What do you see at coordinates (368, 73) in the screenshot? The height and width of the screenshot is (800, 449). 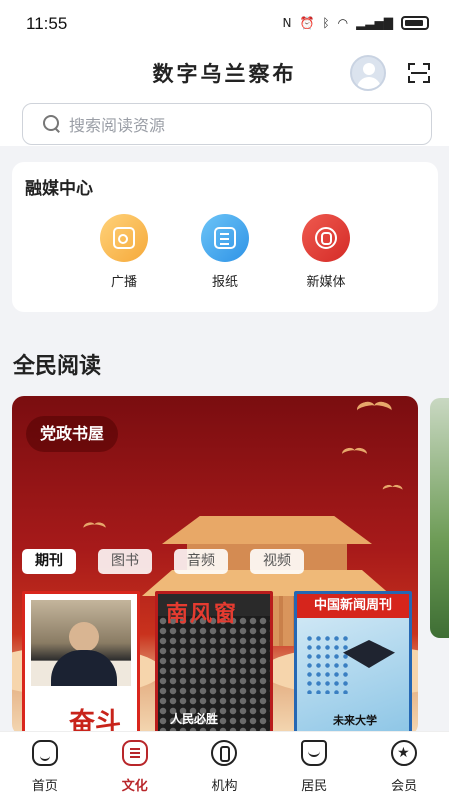 I see `avatar` at bounding box center [368, 73].